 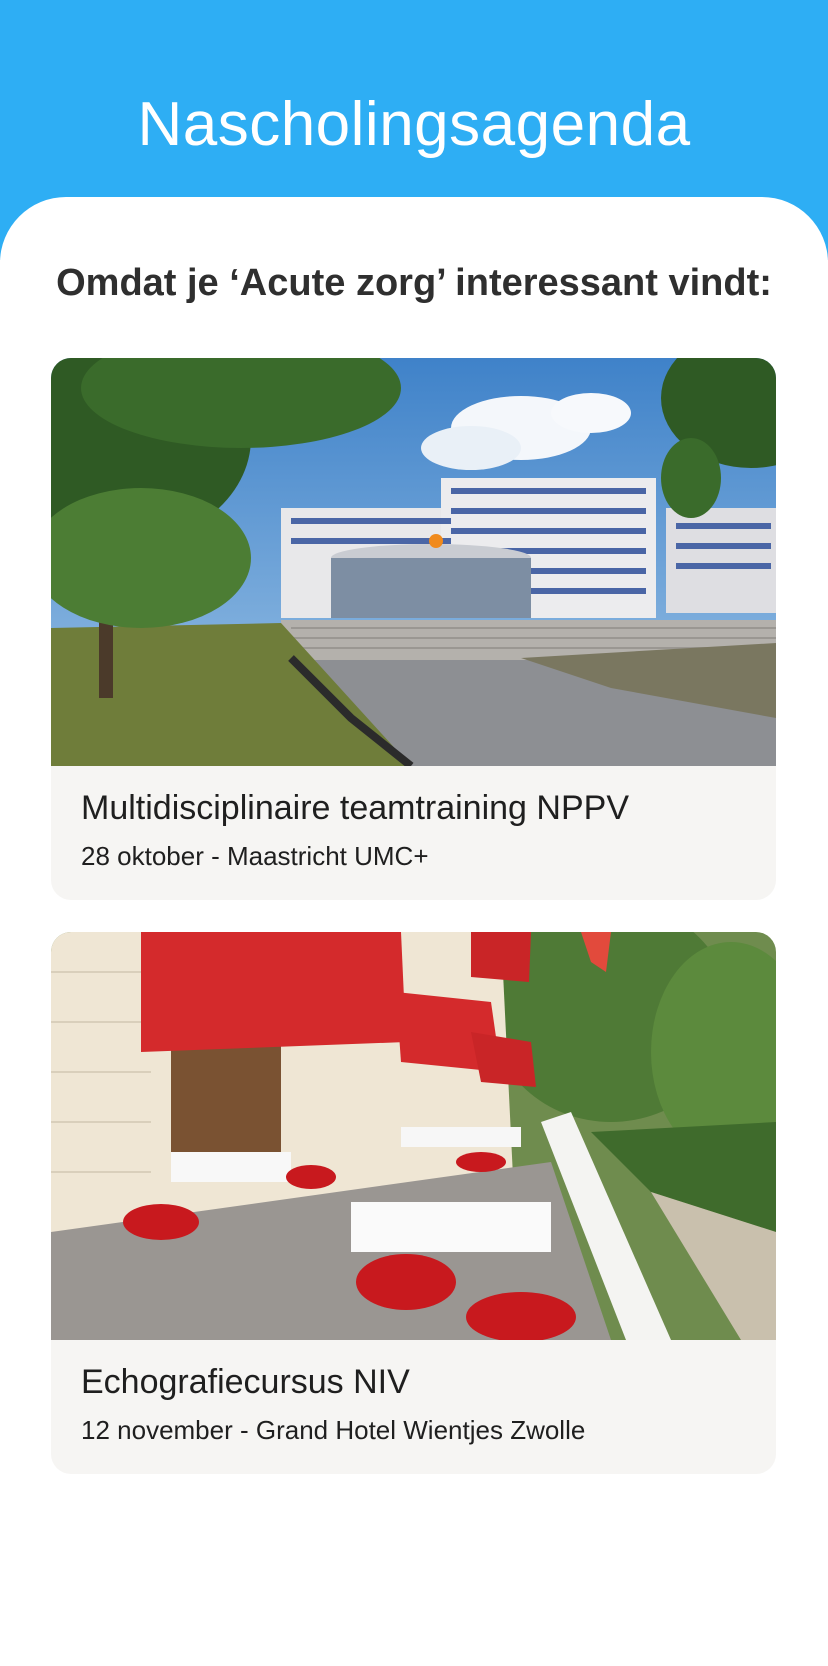 I want to click on page-title: Nascholingsagenda, so click(x=414, y=124).